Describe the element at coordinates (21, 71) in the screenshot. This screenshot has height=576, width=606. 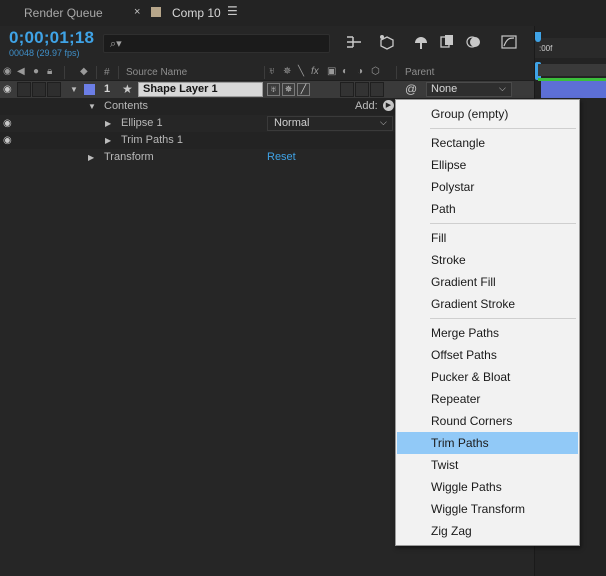
I see `audio-speaker-icon: ◀` at that location.